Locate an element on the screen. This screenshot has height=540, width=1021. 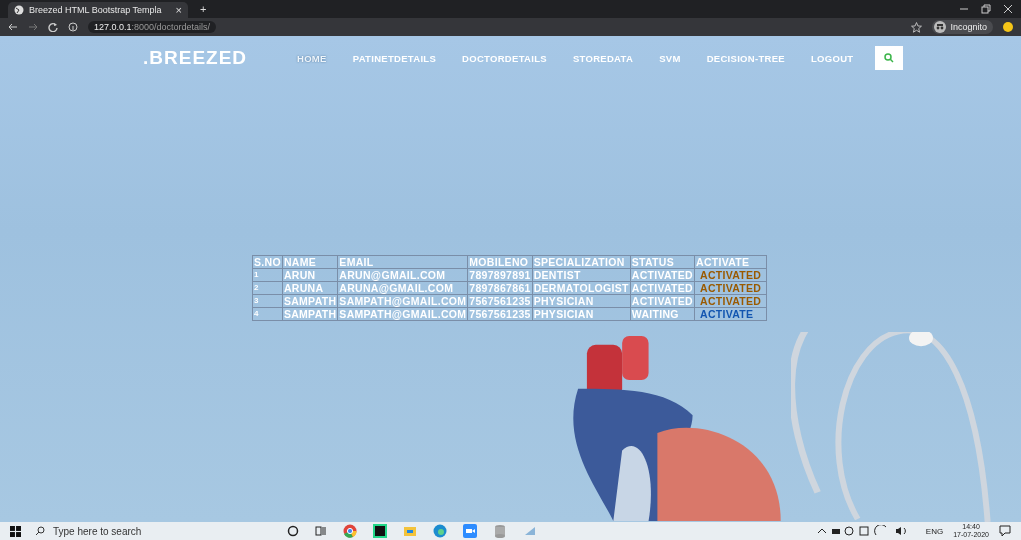
profile-dot-icon is located at coordinates (1008, 27).